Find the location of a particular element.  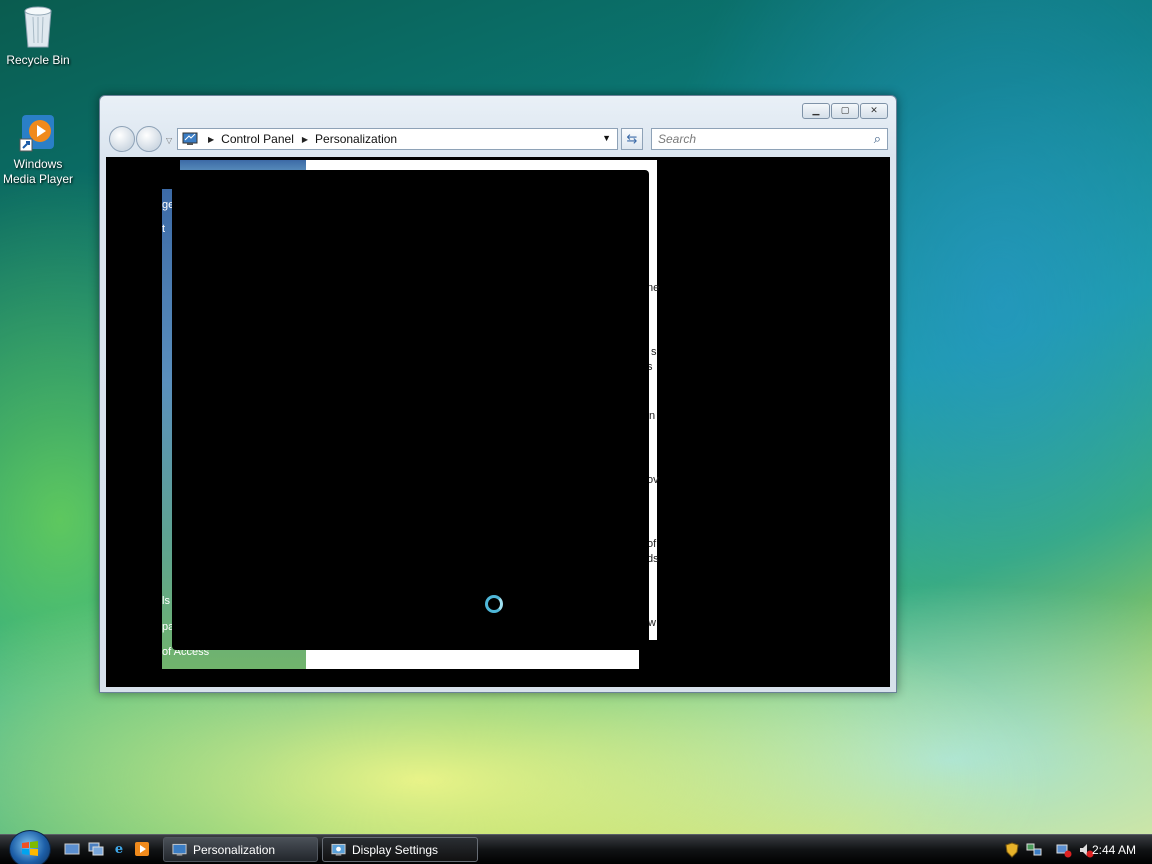

refresh-button: ⇆ is located at coordinates (632, 139).